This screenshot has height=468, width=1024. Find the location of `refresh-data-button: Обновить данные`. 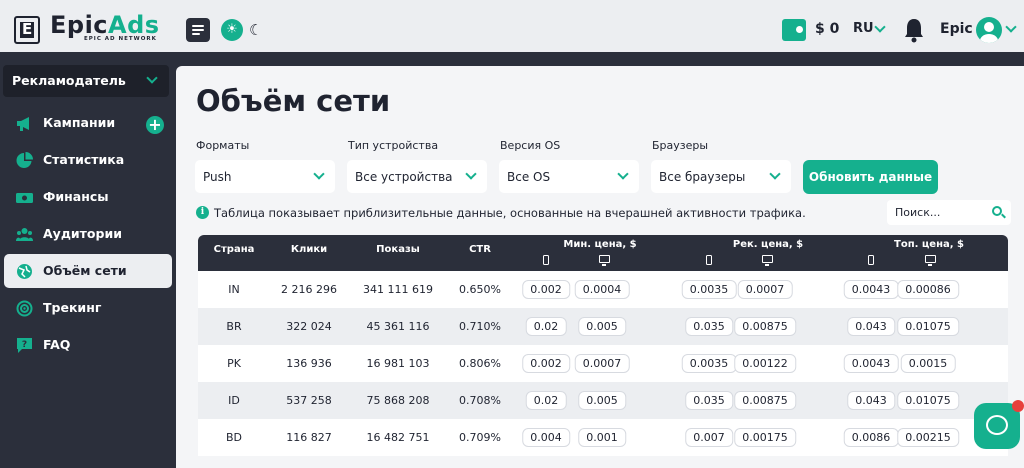

refresh-data-button: Обновить данные is located at coordinates (870, 177).